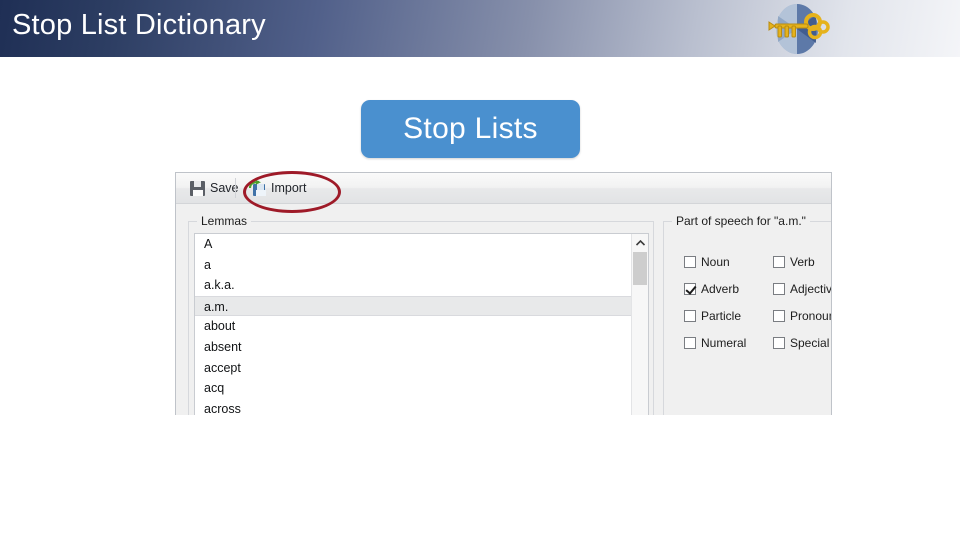 This screenshot has width=960, height=540. What do you see at coordinates (811, 289) in the screenshot?
I see `checkbox-label: Adjective` at bounding box center [811, 289].